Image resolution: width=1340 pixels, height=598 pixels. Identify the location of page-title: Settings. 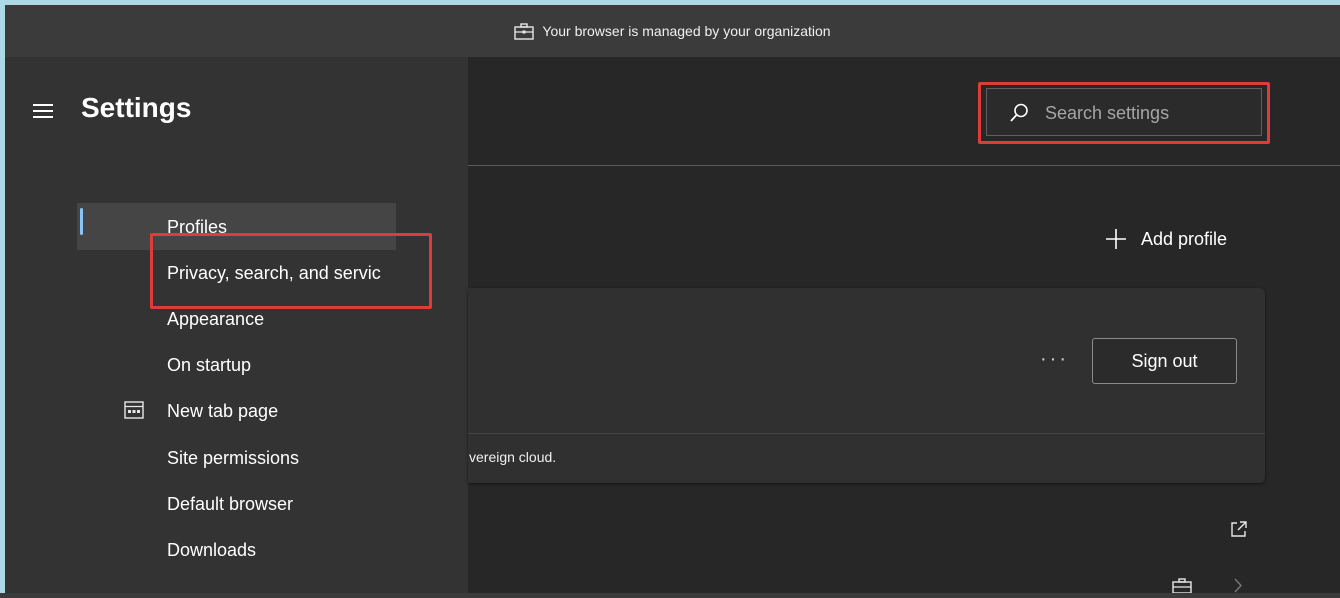
(136, 107).